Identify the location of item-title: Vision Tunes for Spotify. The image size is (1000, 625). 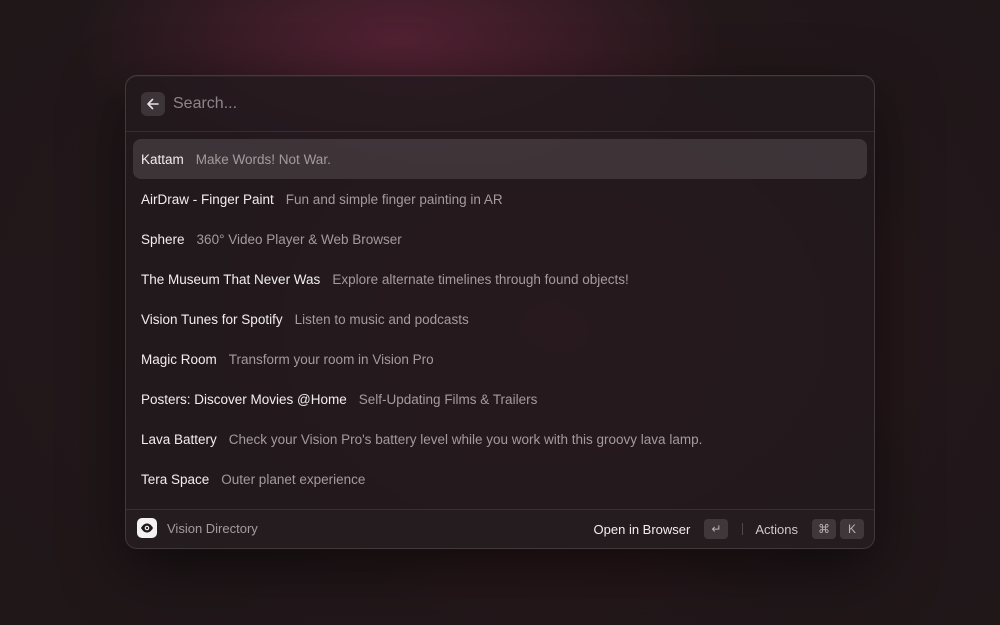
(212, 319).